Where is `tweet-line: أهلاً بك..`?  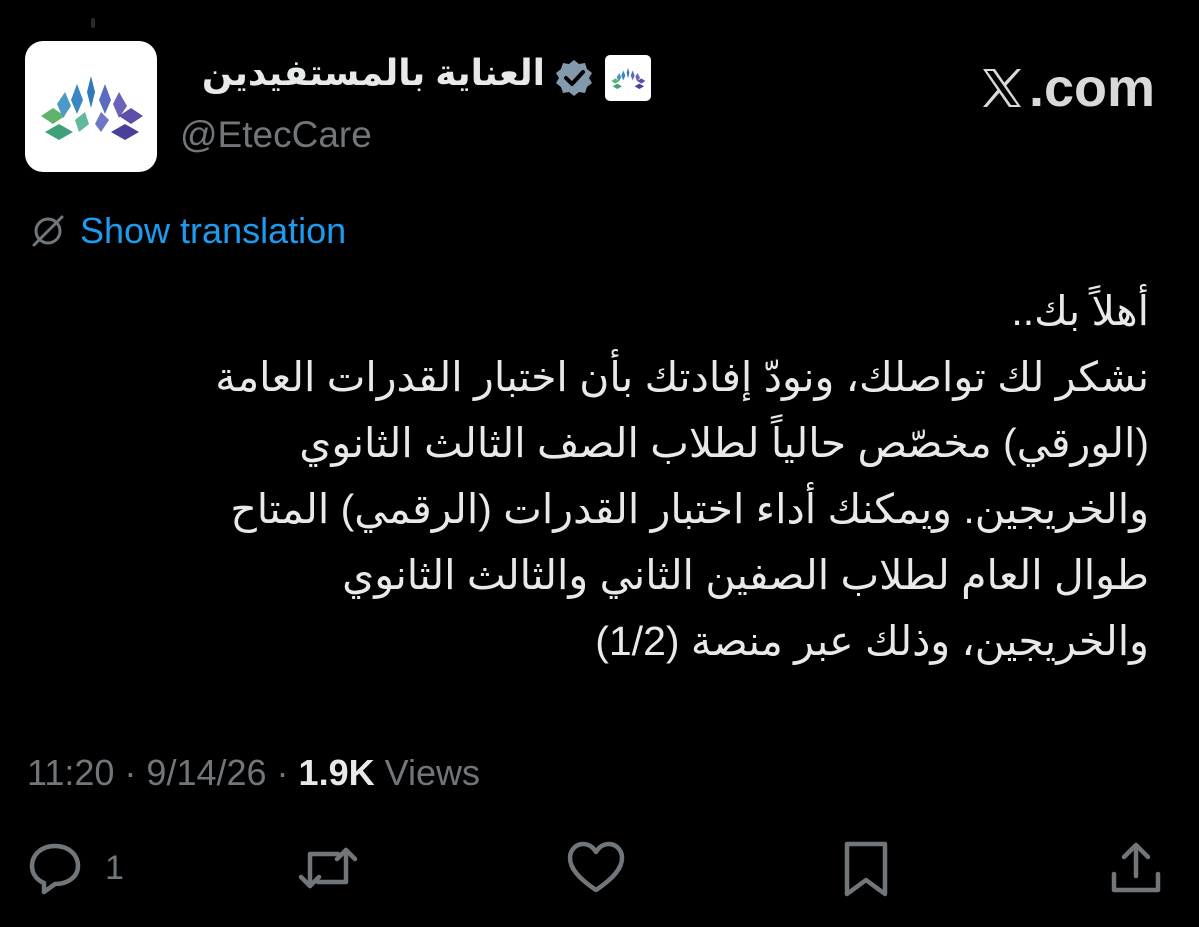
tweet-line: أهلاً بك.. is located at coordinates (1080, 311).